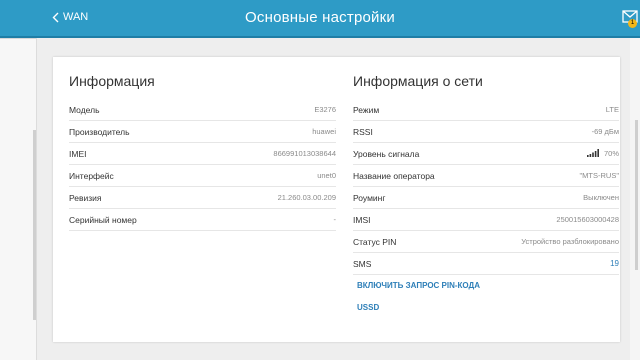 The width and height of the screenshot is (640, 360). What do you see at coordinates (202, 198) in the screenshot?
I see `info-row-revision: Ревизия 21.260.03.00.209` at bounding box center [202, 198].